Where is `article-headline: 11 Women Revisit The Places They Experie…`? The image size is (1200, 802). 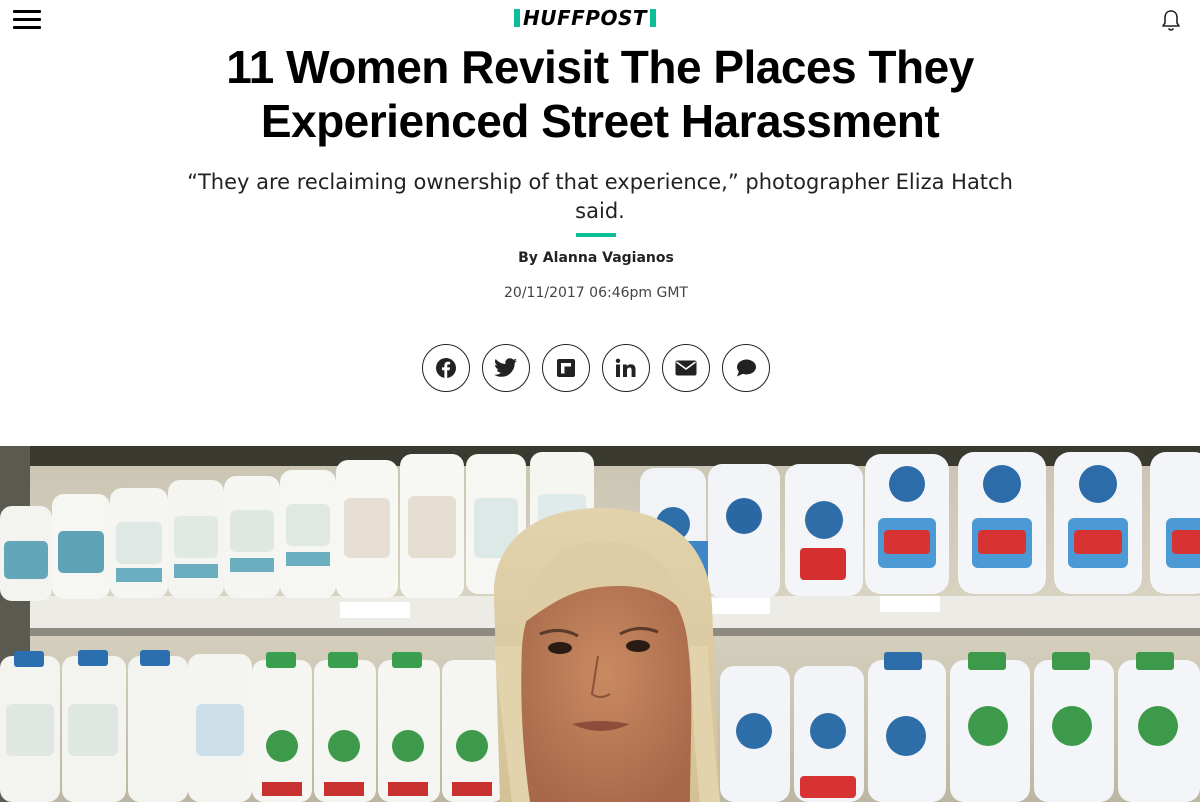 article-headline: 11 Women Revisit The Places They Experie… is located at coordinates (600, 94).